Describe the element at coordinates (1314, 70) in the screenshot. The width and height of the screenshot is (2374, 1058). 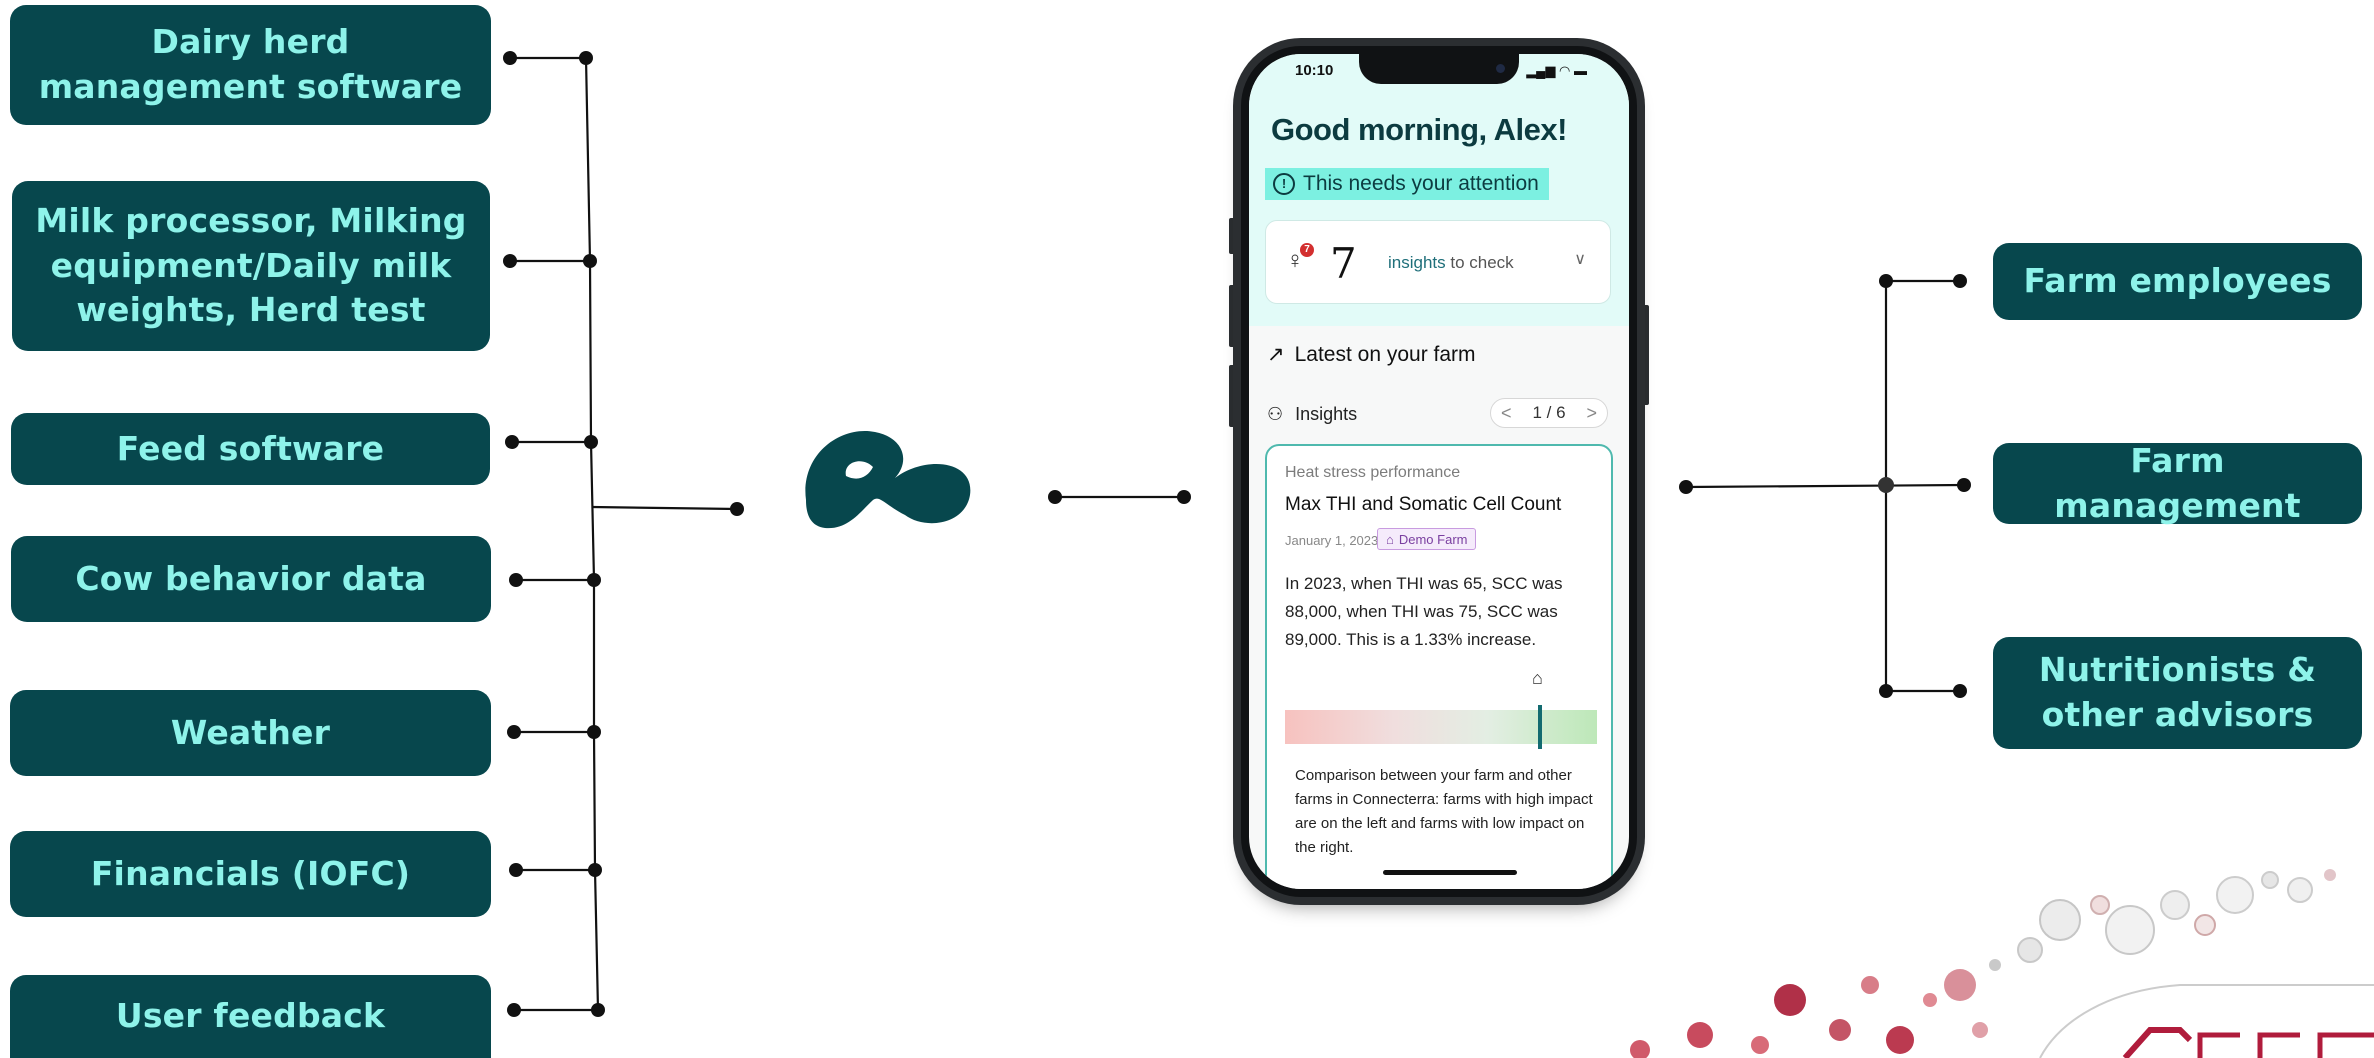
I see `status-time: 10:10` at that location.